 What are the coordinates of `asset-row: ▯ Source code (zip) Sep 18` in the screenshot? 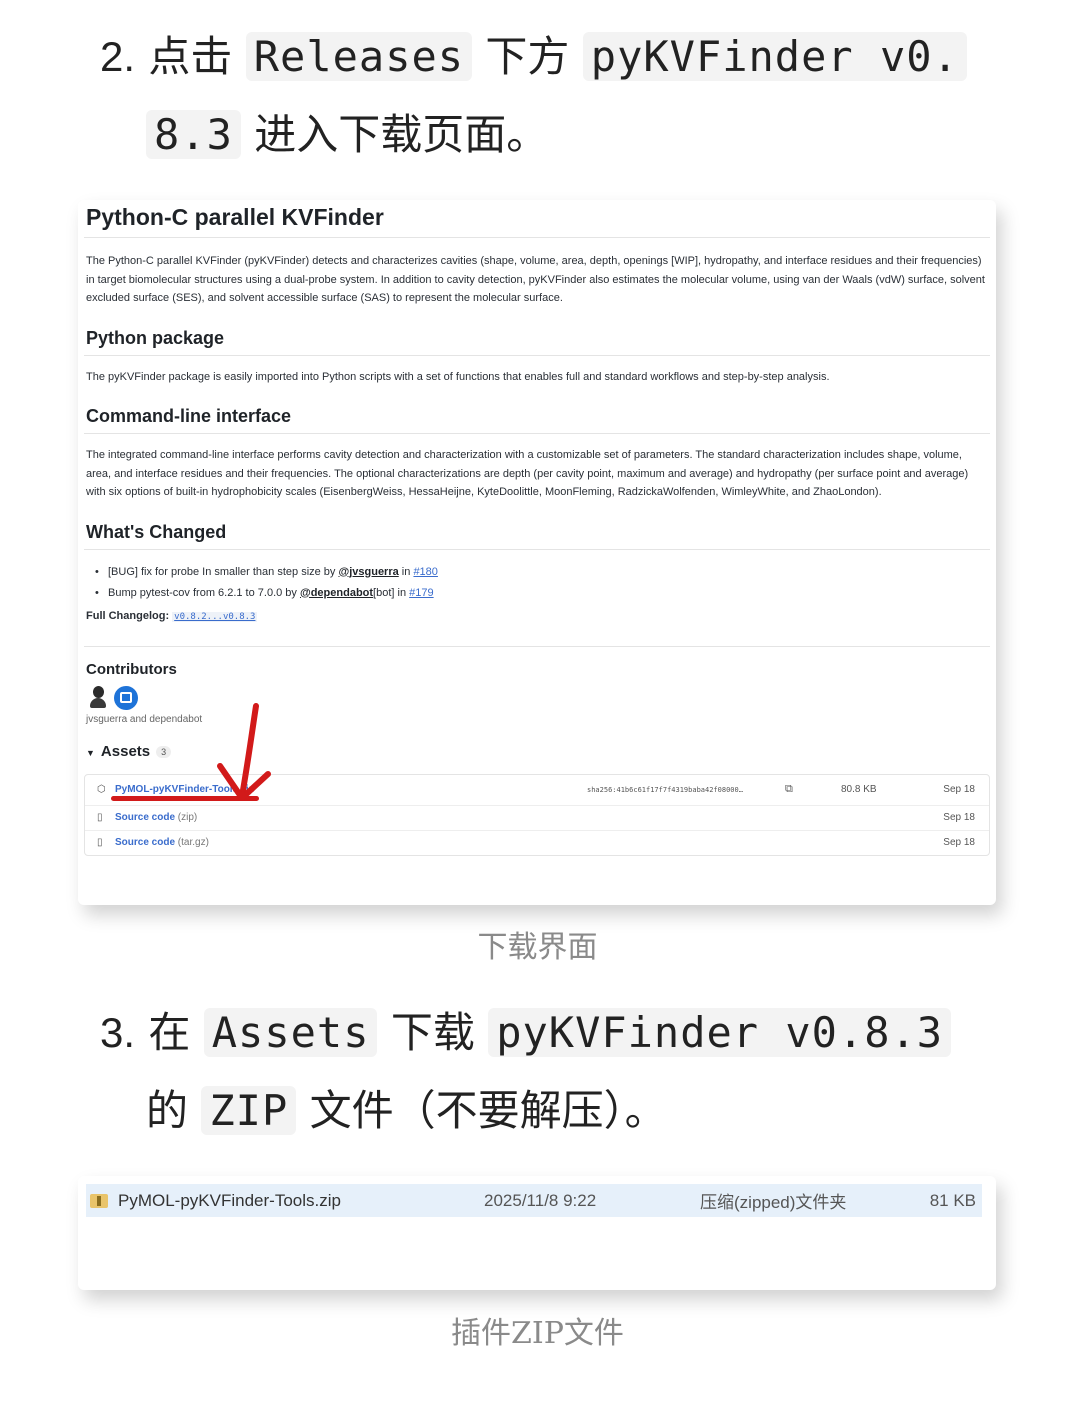 It's located at (537, 817).